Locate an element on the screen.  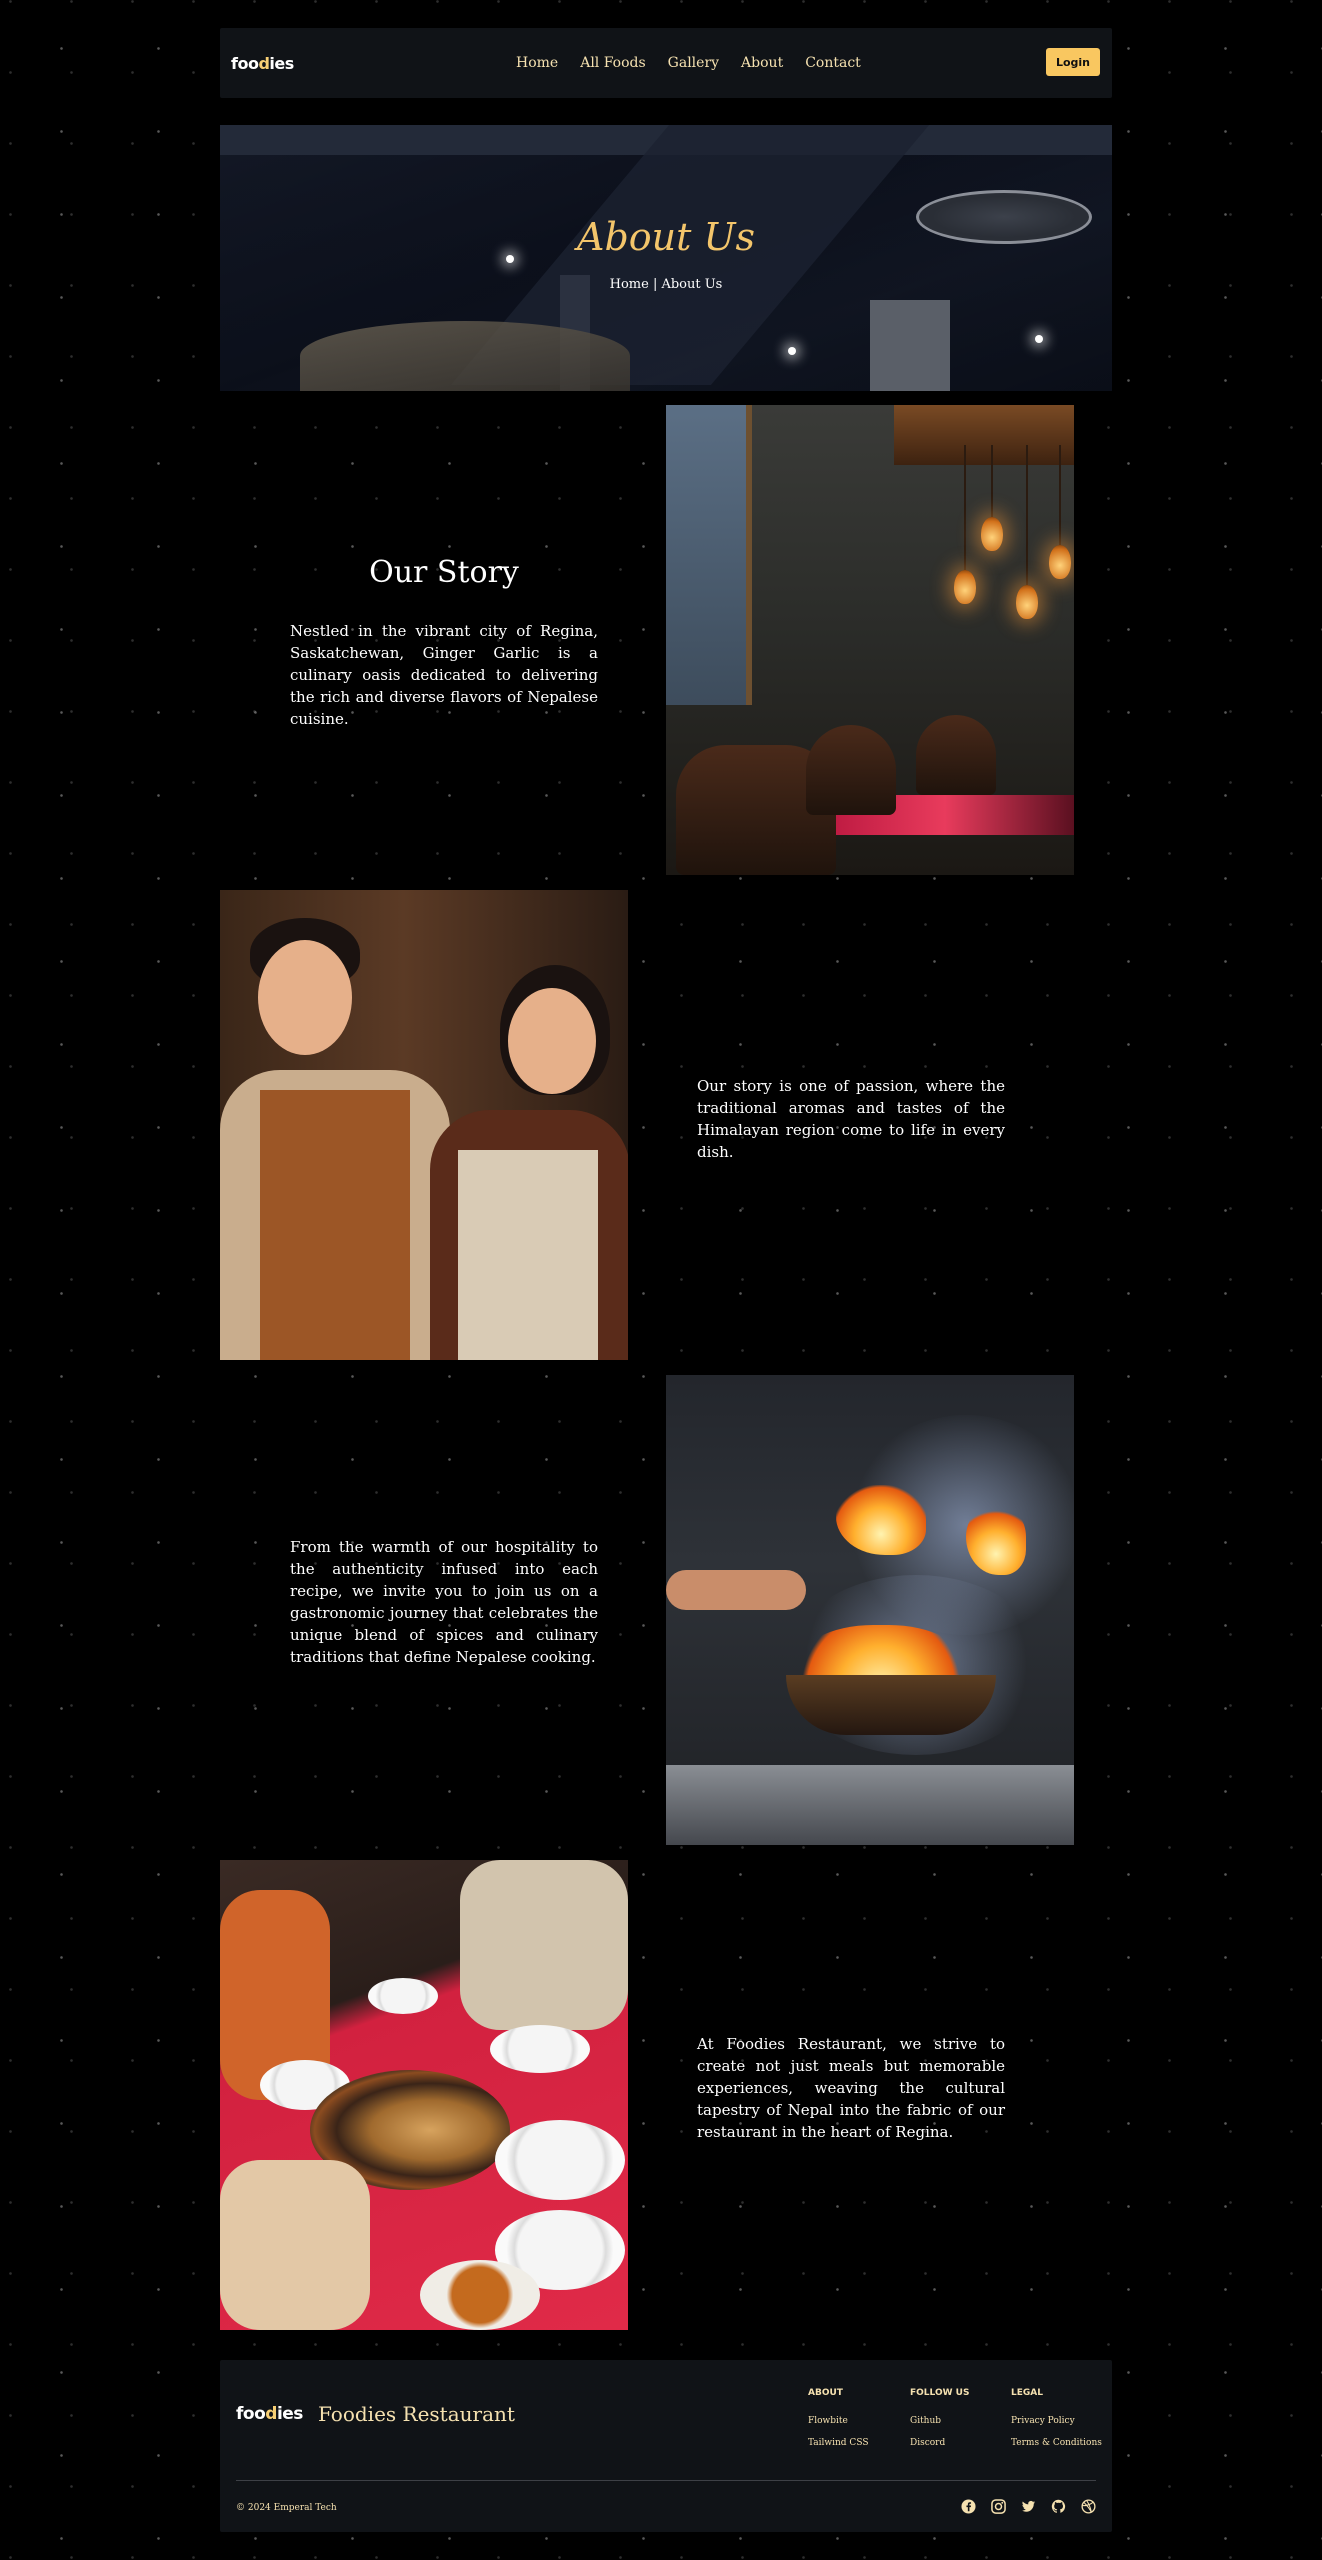
restaurant-interior-image is located at coordinates (870, 640).